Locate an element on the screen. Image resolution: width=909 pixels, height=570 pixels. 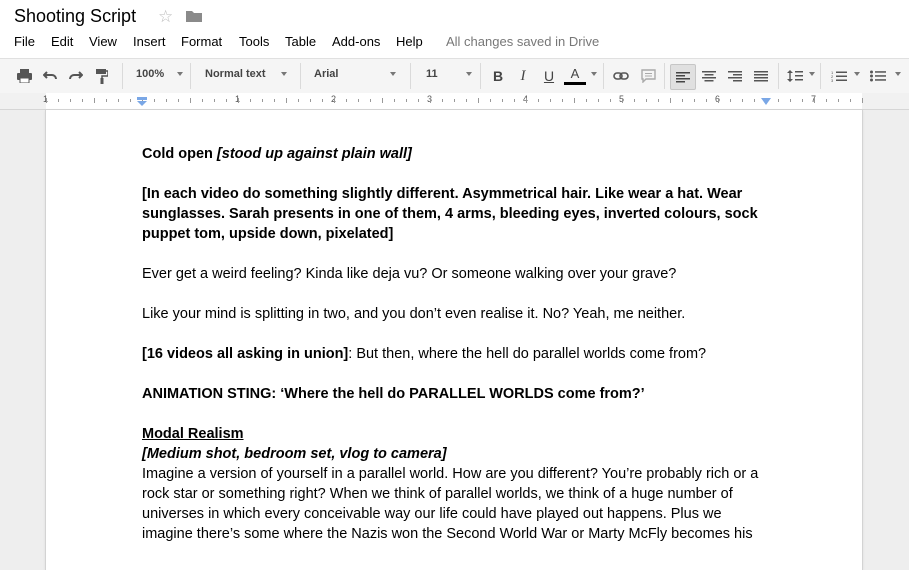
justify-button is located at coordinates (761, 76).